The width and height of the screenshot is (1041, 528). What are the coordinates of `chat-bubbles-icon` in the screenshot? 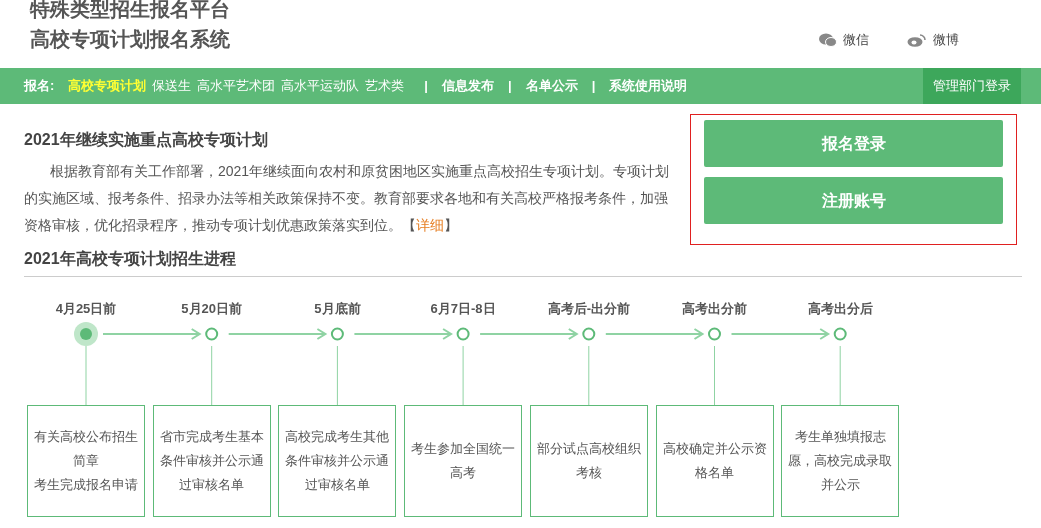 It's located at (828, 39).